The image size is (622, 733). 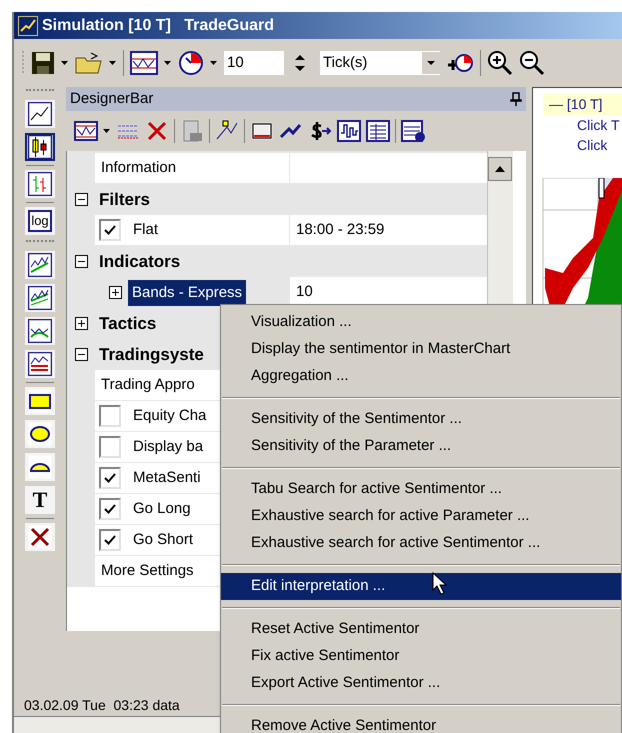 I want to click on scroll-up-button, so click(x=500, y=169).